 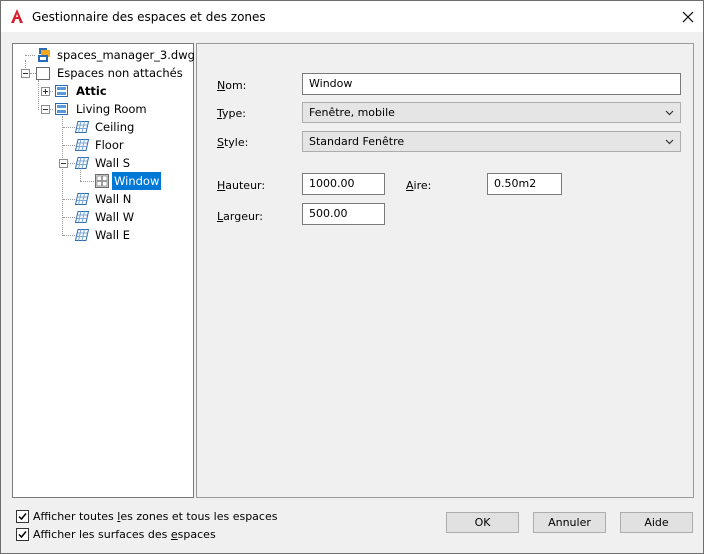 I want to click on tree-label-wall-w: Wall W, so click(x=115, y=217).